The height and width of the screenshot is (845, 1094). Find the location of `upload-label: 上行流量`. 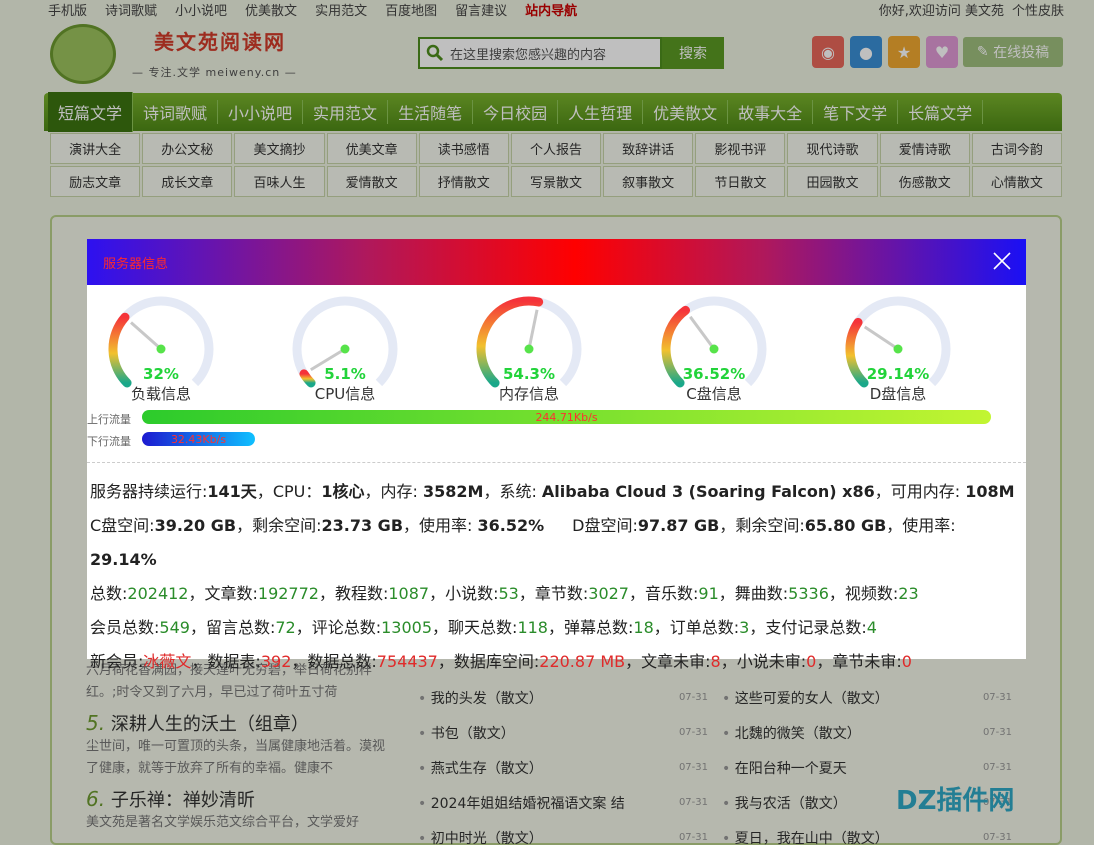

upload-label: 上行流量 is located at coordinates (109, 419).